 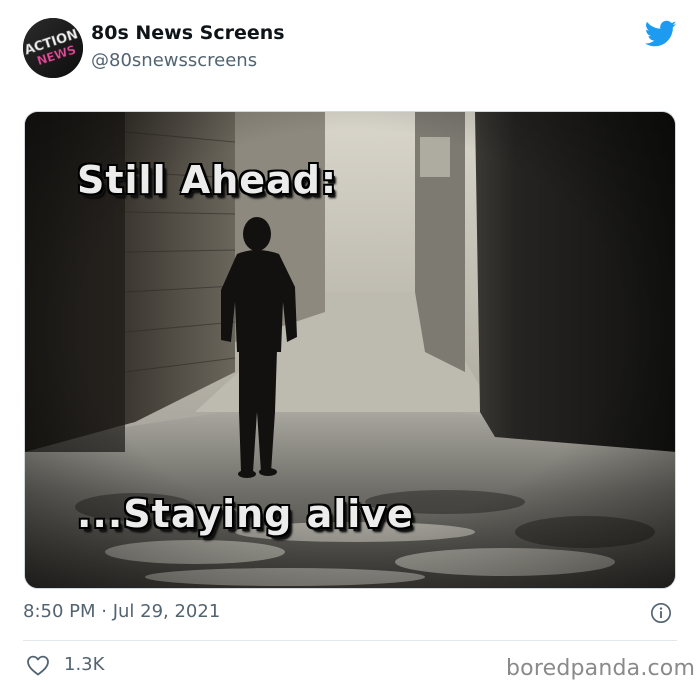 I want to click on avatar: ACTION NEWS, so click(x=53, y=48).